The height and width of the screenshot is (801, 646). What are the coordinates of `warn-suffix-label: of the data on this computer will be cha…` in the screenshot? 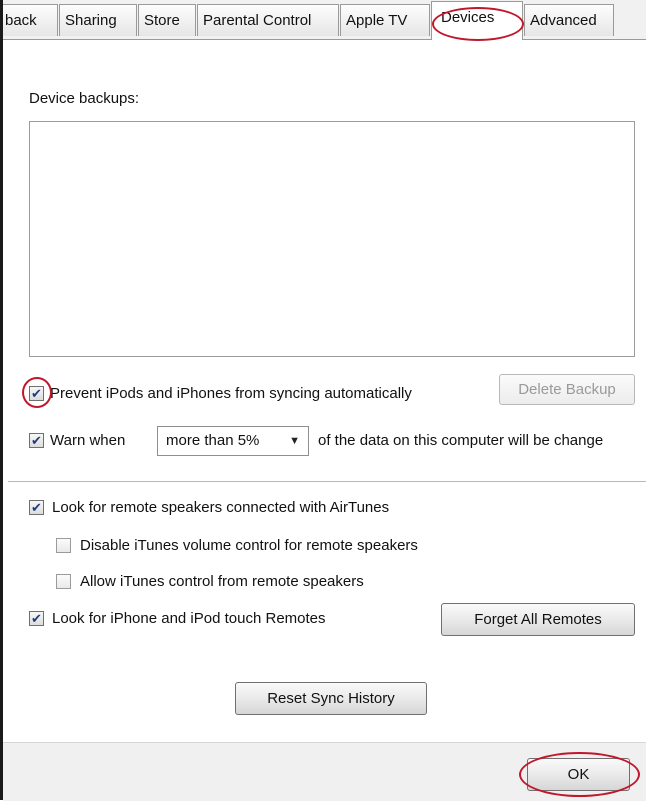 It's located at (461, 440).